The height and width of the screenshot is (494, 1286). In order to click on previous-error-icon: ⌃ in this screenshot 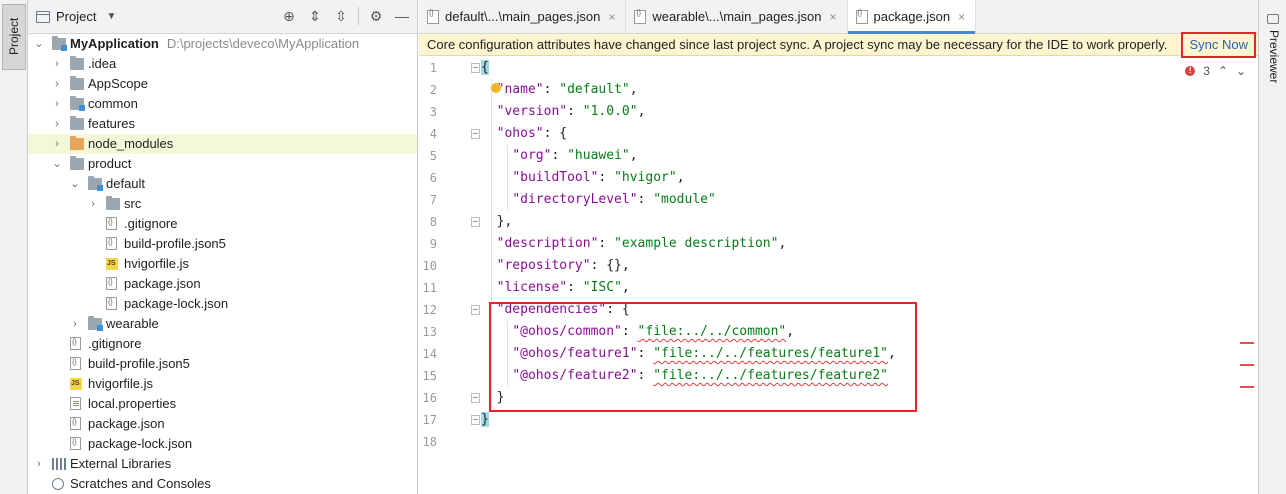, I will do `click(1223, 71)`.